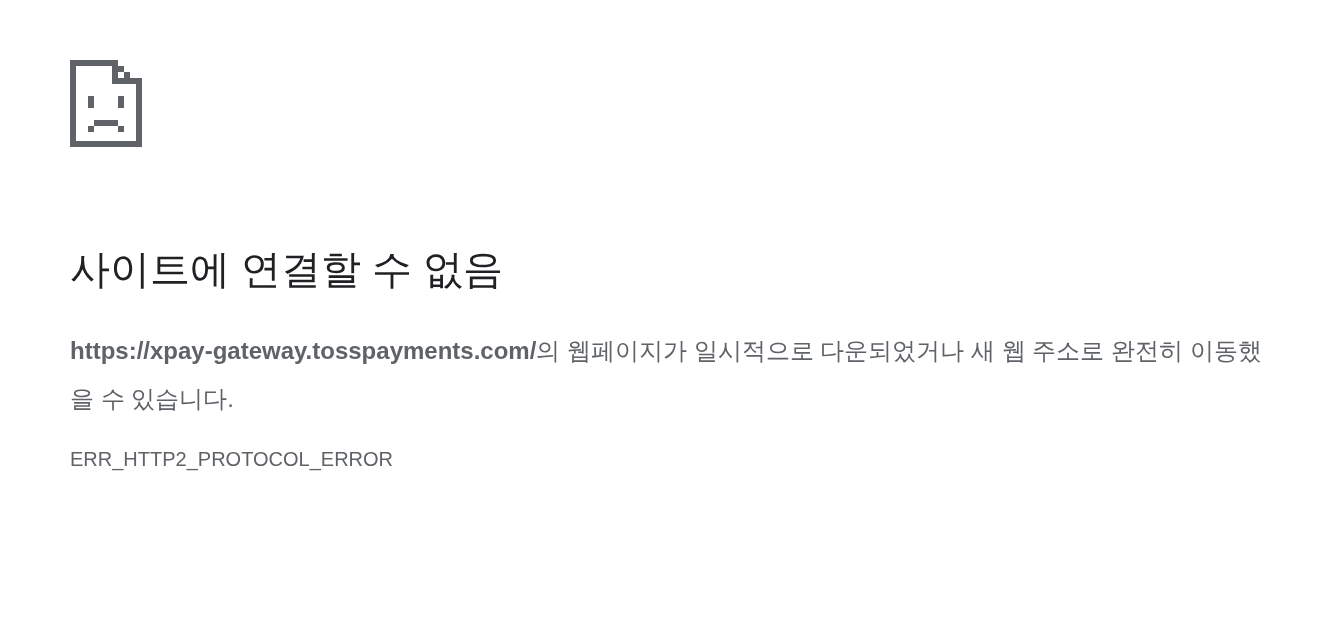 This screenshot has height=620, width=1338. Describe the element at coordinates (287, 269) in the screenshot. I see `error-title: 사이트에 연결할 수 없음` at that location.